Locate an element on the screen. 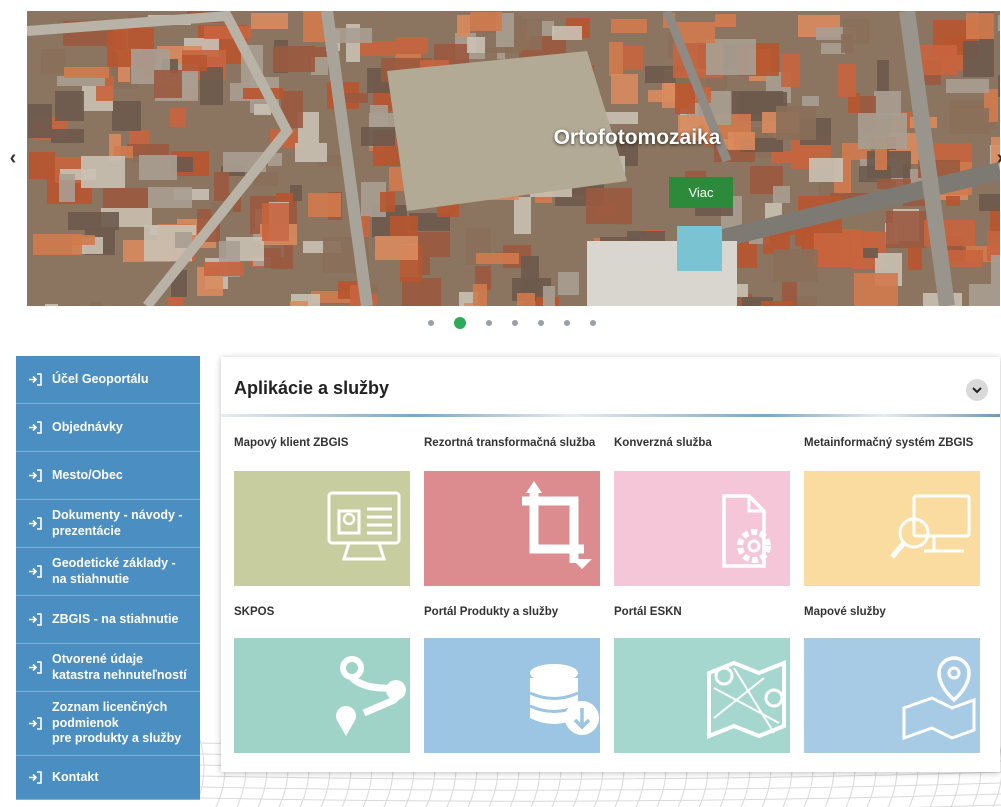 This screenshot has width=1001, height=807. sidebar-item: Otvorené údaje katastra nehnuteľností is located at coordinates (108, 668).